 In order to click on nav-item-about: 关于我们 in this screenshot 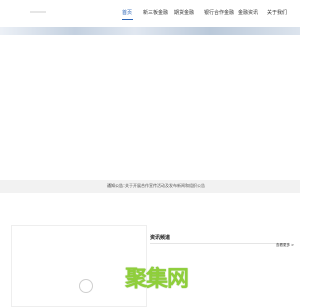, I will do `click(277, 13)`.